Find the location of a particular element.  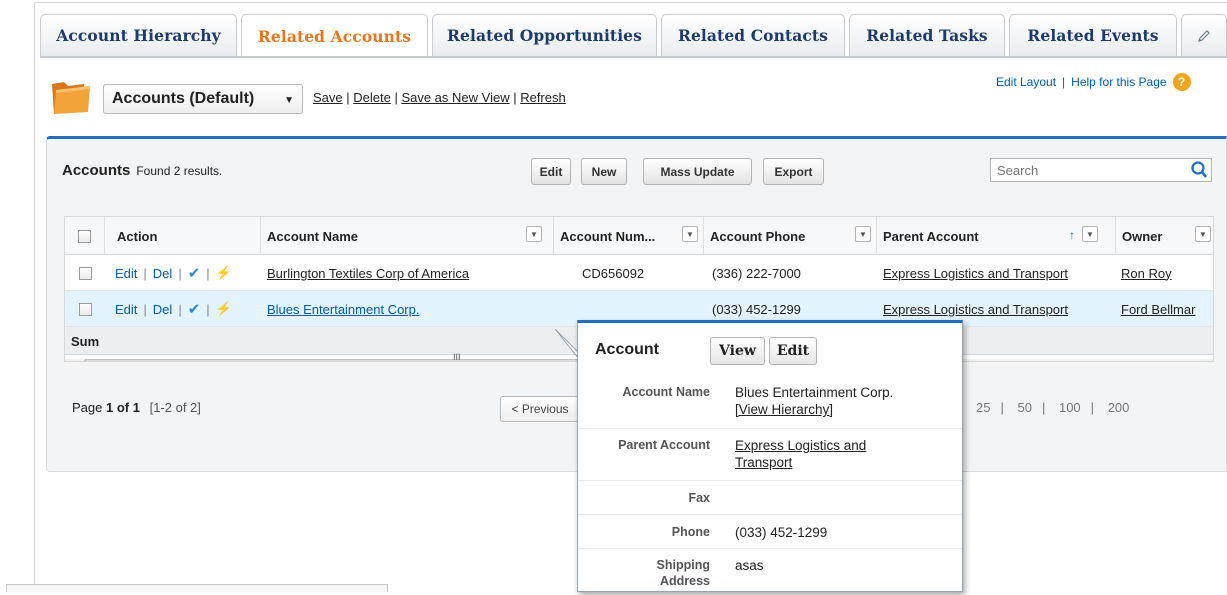

top-links: Edit Layout | Help for this Page ? is located at coordinates (1093, 82).